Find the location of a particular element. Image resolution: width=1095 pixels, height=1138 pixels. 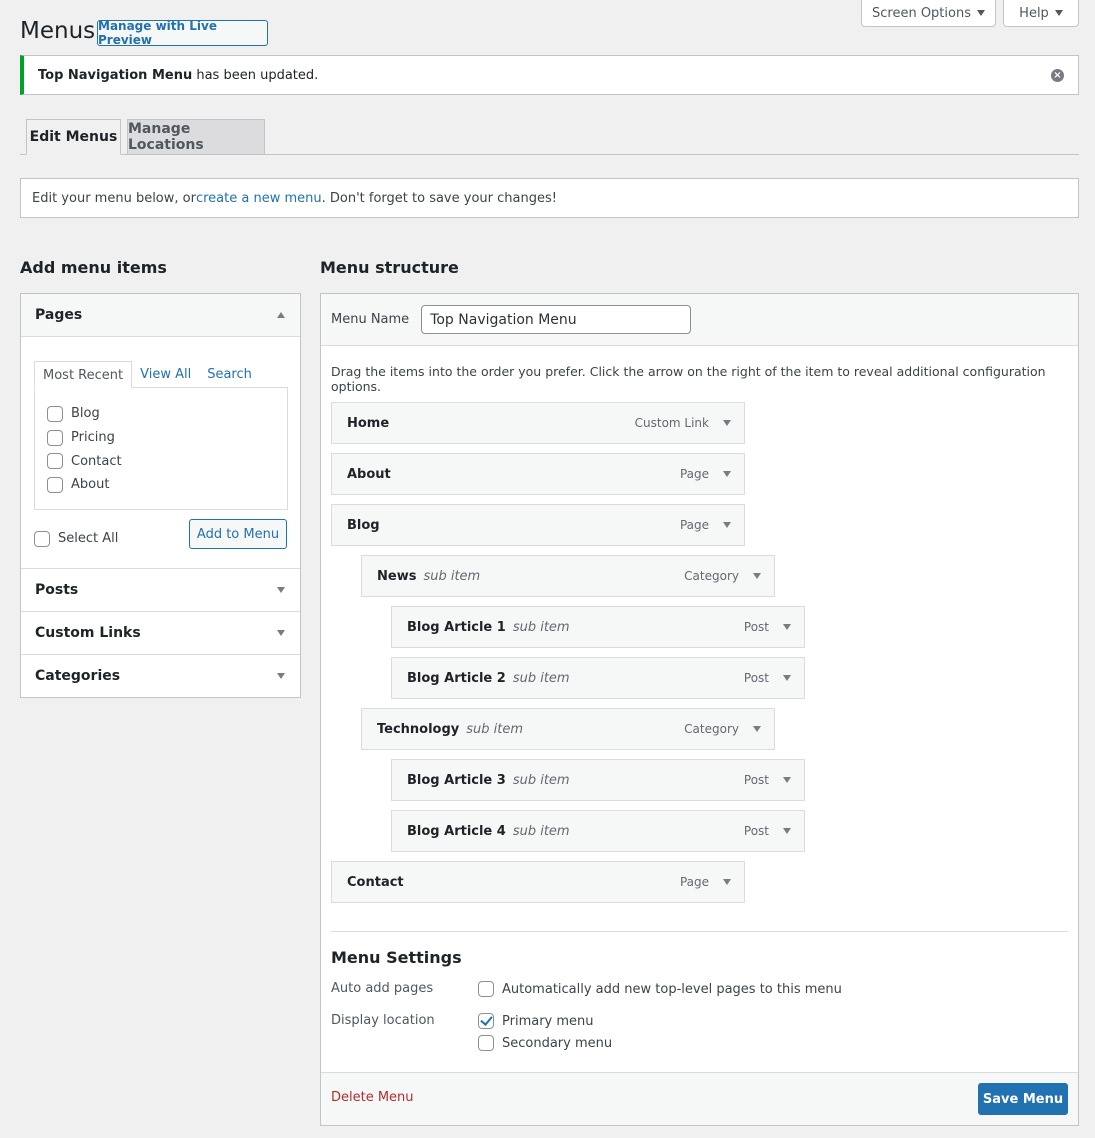

accordion-custom-links: Custom Links is located at coordinates (160, 632).